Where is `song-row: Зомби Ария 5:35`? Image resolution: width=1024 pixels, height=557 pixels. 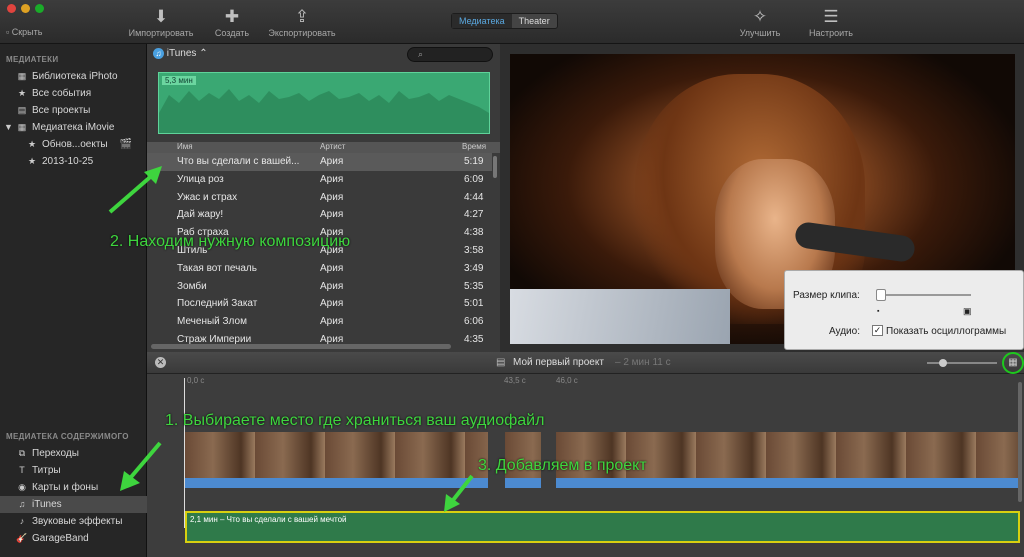 song-row: Зомби Ария 5:35 is located at coordinates (319, 287).